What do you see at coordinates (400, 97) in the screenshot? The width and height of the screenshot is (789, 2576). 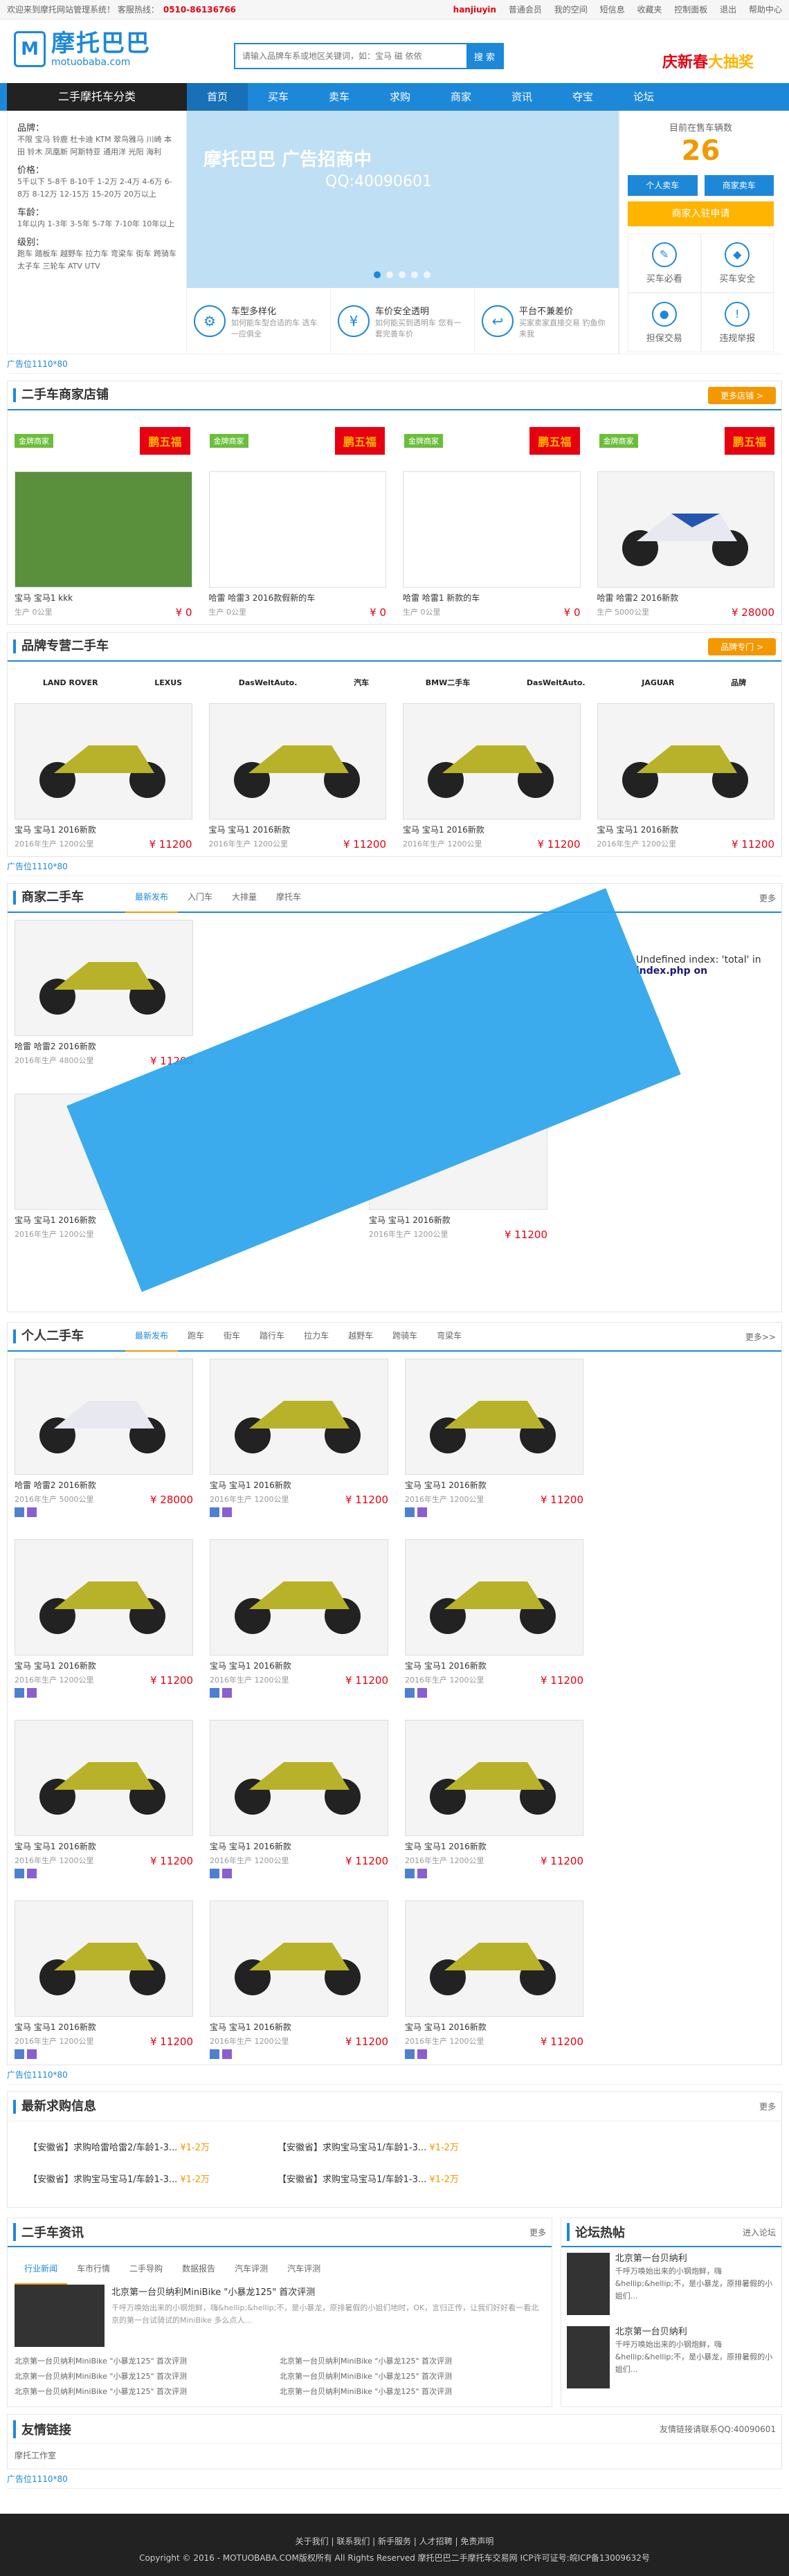 I see `nav-request: 求购` at bounding box center [400, 97].